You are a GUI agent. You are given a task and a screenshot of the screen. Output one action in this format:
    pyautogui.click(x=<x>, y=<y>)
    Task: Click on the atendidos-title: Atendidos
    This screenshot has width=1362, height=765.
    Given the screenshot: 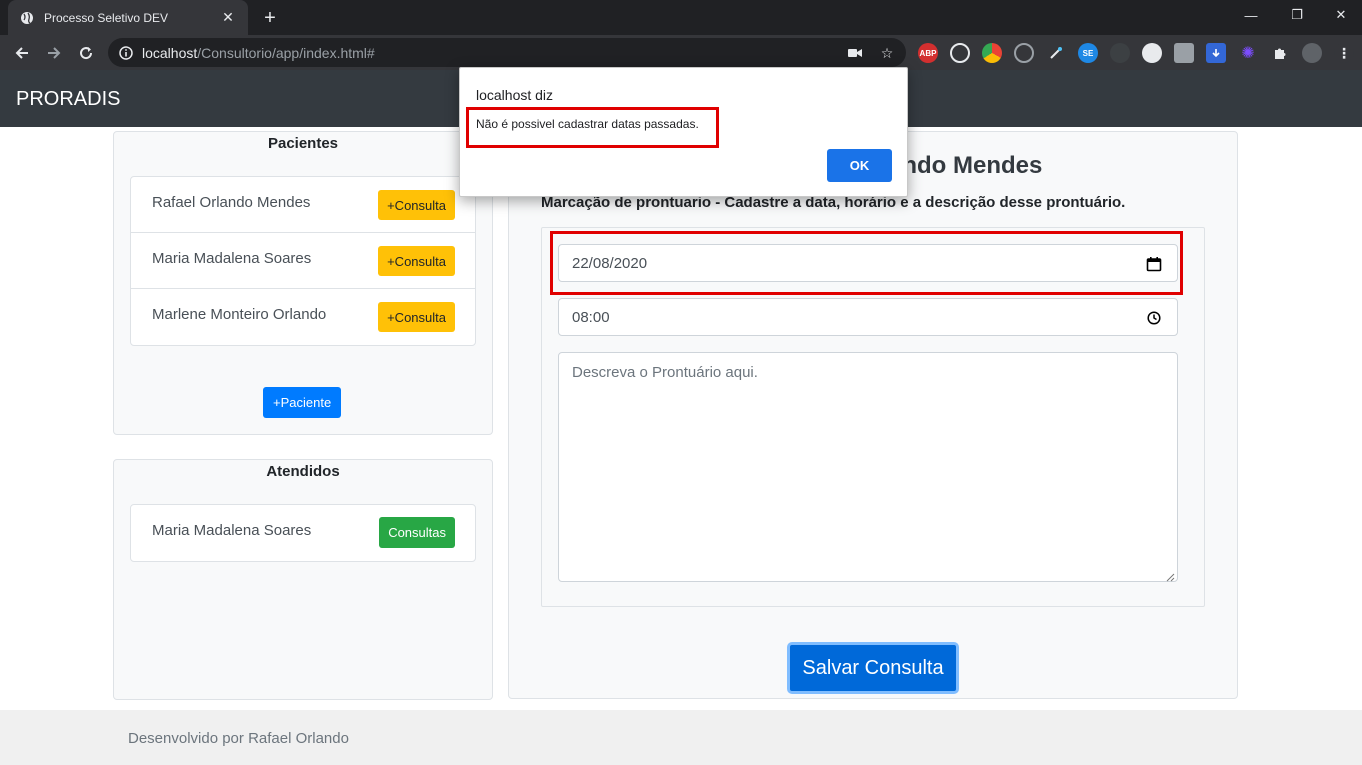 What is the action you would take?
    pyautogui.click(x=303, y=471)
    